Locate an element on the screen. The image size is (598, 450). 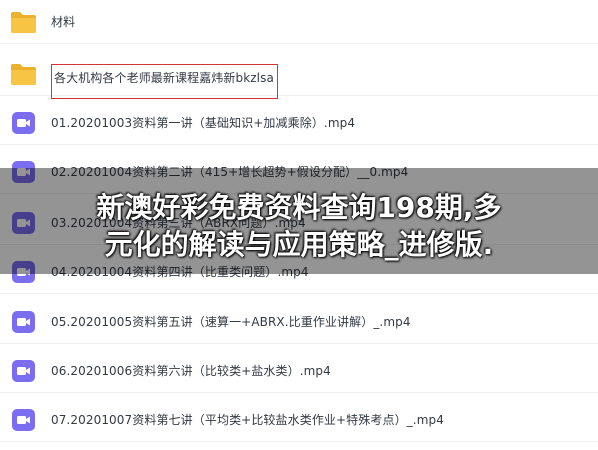
list-item-video: 07.20201007资料第七讲（平均类+比较盐水类作业+特殊考点）_.mp4 is located at coordinates (299, 420).